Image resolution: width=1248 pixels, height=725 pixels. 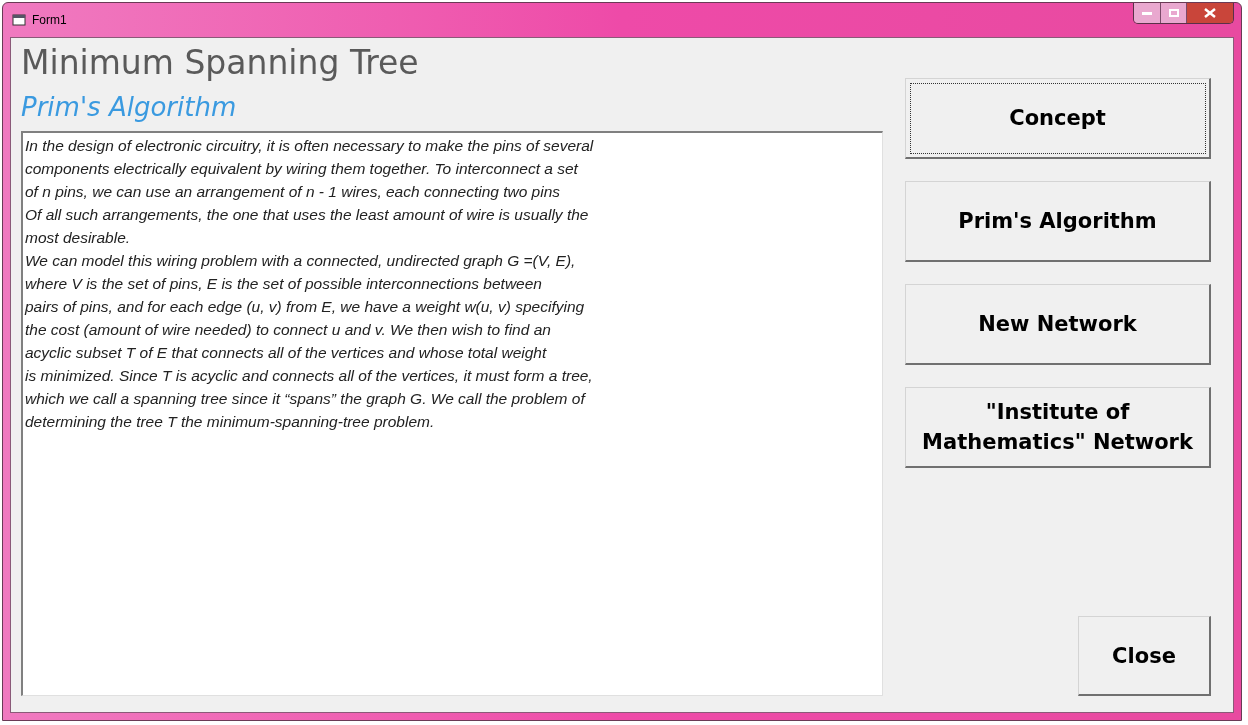 I want to click on maximize-button, so click(x=1174, y=13).